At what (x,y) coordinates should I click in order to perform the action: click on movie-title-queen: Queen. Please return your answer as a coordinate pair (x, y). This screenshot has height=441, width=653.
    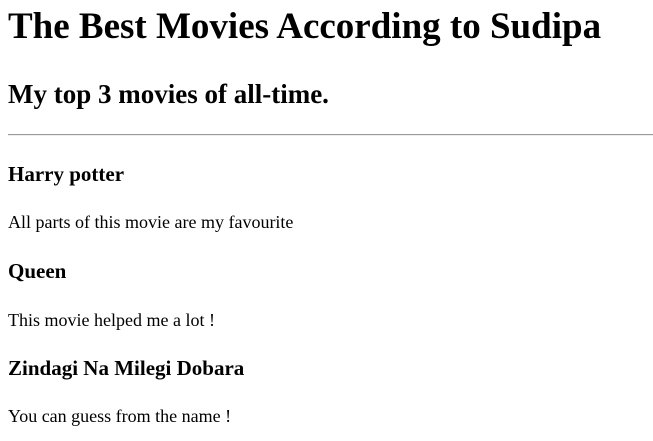
    Looking at the image, I should click on (37, 271).